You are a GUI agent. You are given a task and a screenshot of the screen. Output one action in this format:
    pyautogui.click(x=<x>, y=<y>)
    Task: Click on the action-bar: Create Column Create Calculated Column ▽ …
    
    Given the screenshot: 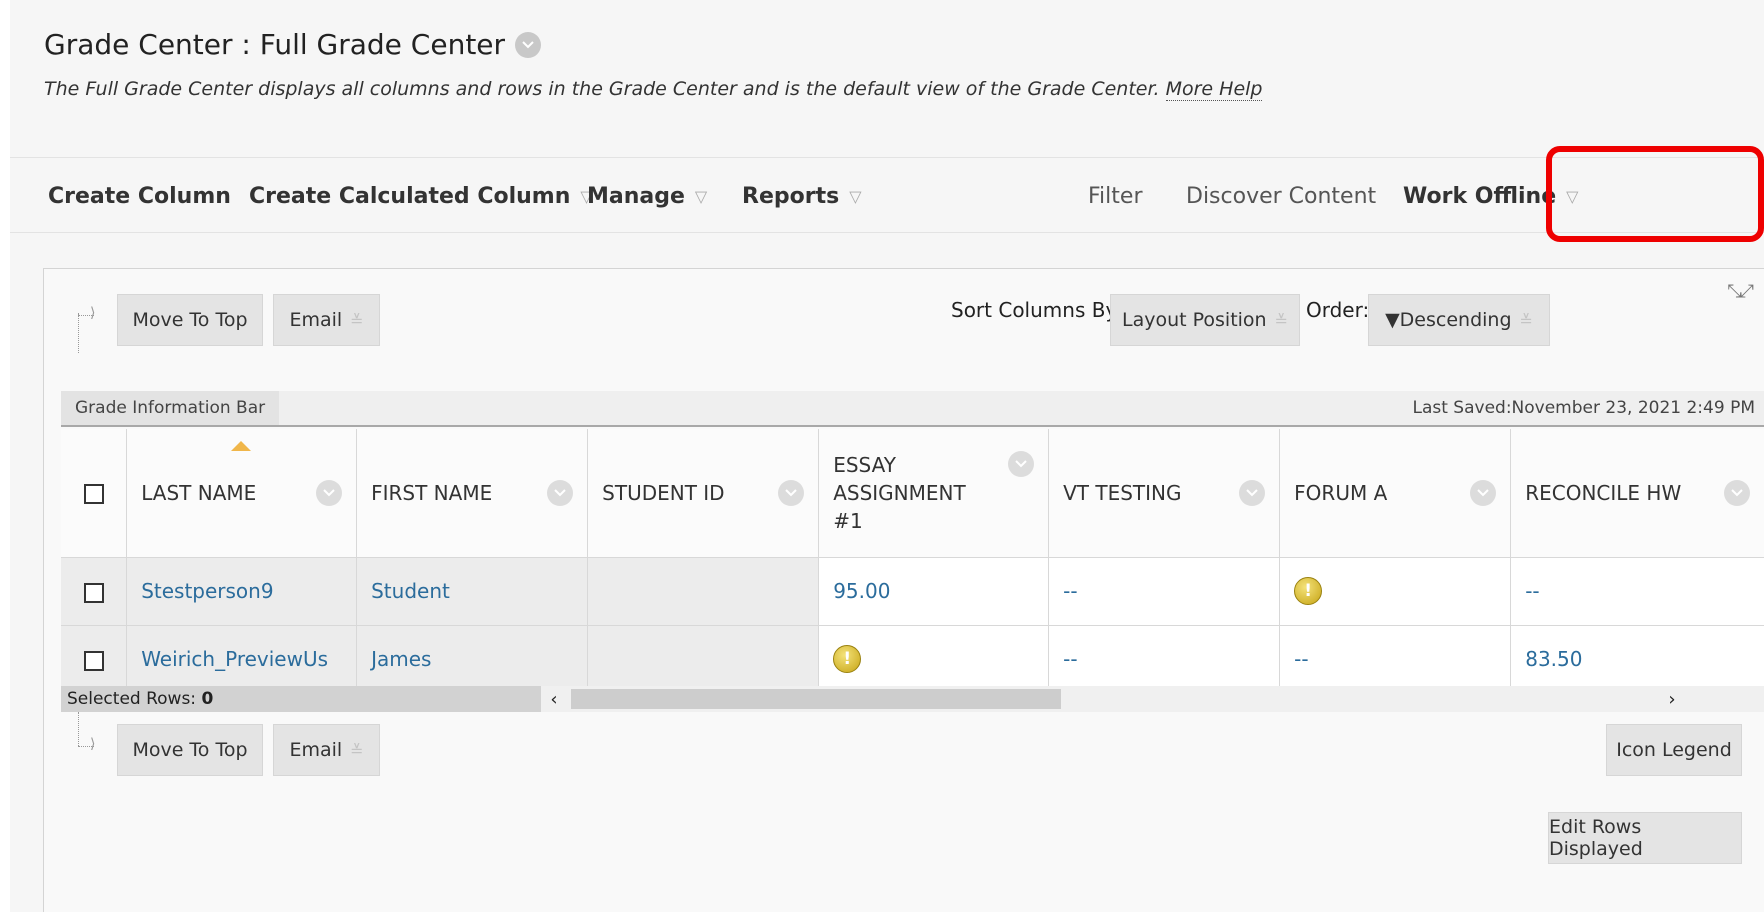 What is the action you would take?
    pyautogui.click(x=887, y=195)
    